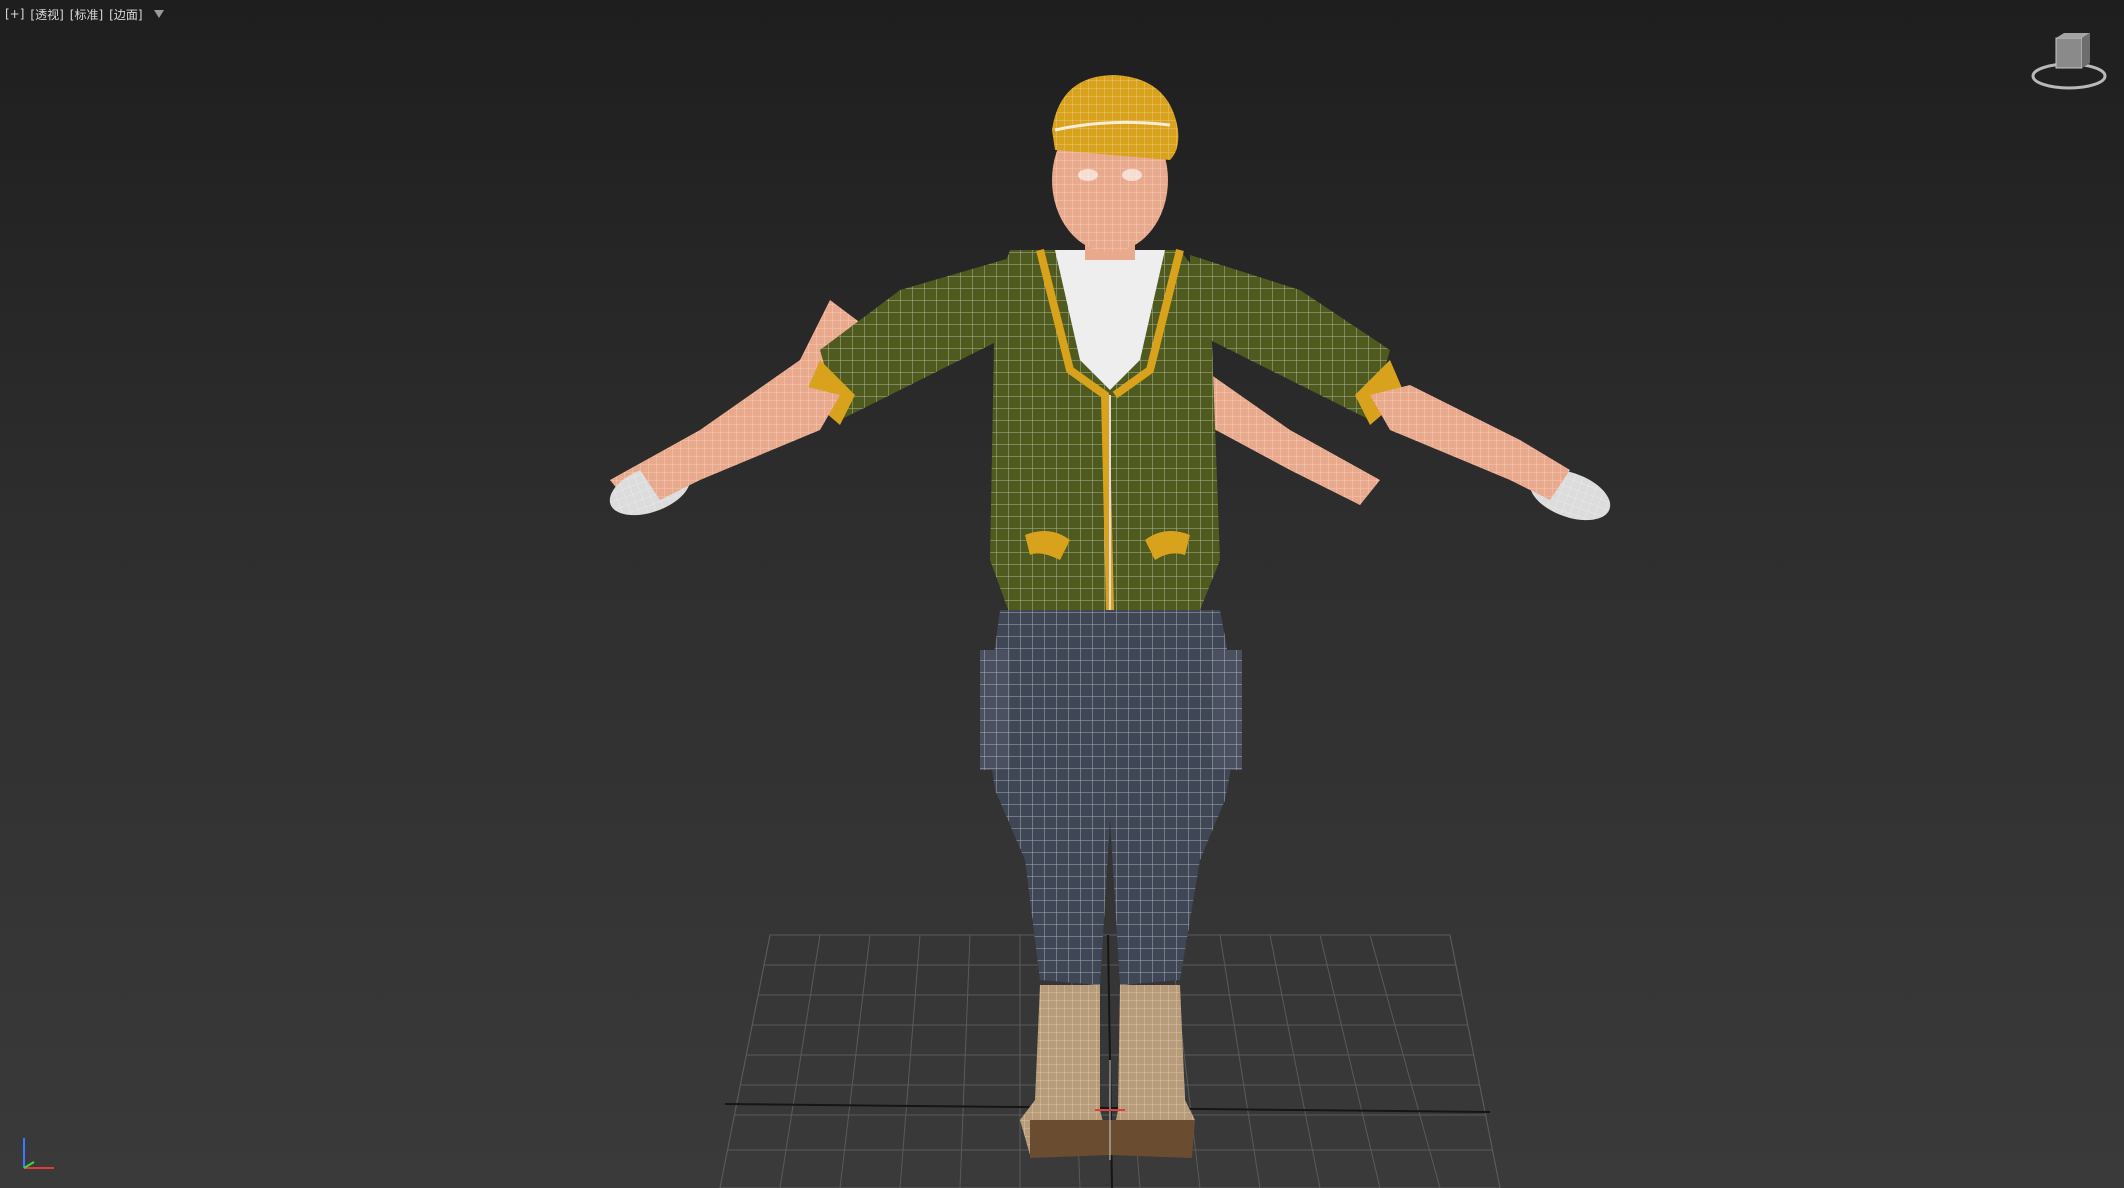 Image resolution: width=2124 pixels, height=1188 pixels. I want to click on axis-tripod-icon, so click(38, 1153).